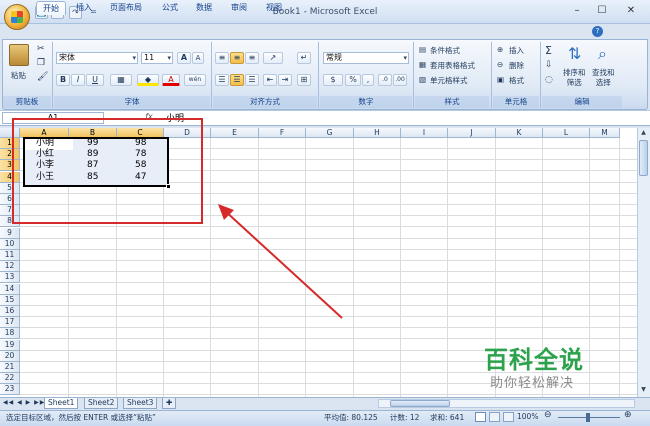 The height and width of the screenshot is (426, 650). Describe the element at coordinates (452, 65) in the screenshot. I see `format-as-table-button: 套用表格格式` at that location.